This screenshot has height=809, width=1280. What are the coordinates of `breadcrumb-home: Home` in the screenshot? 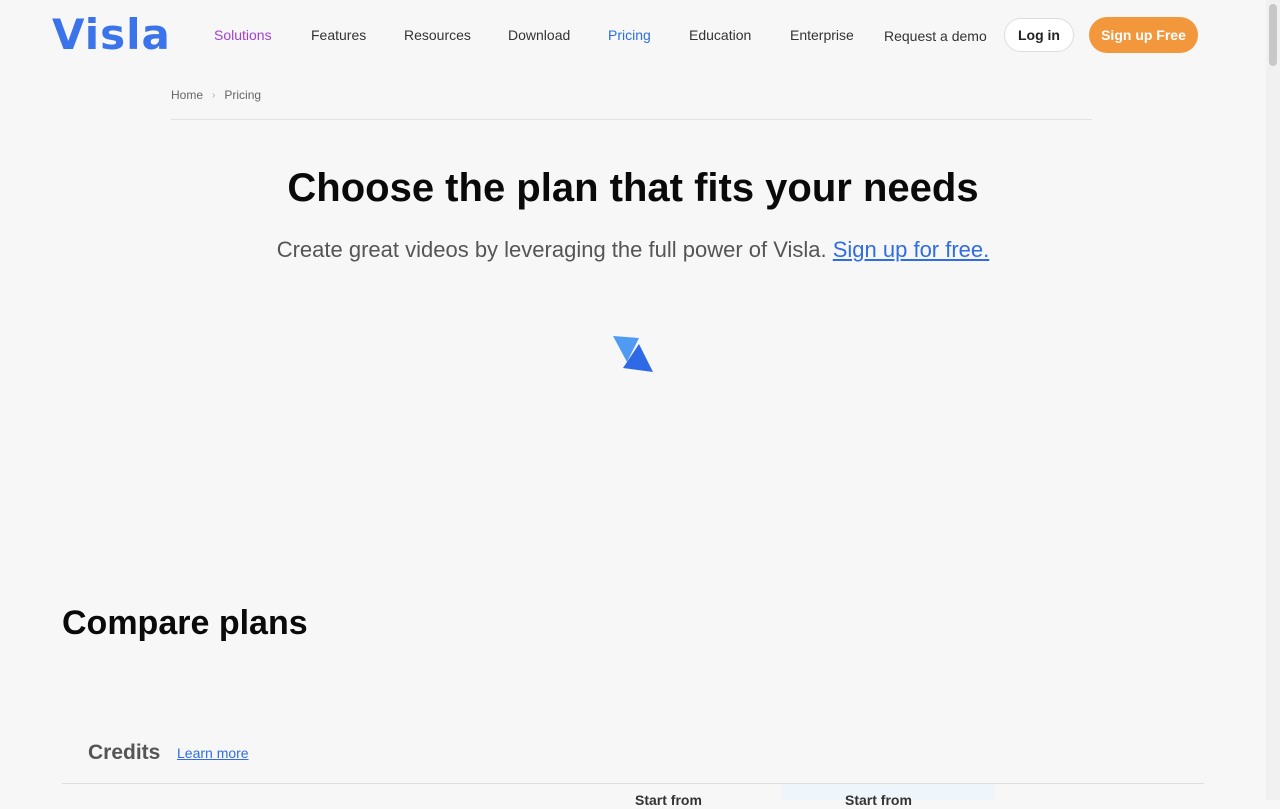 It's located at (187, 95).